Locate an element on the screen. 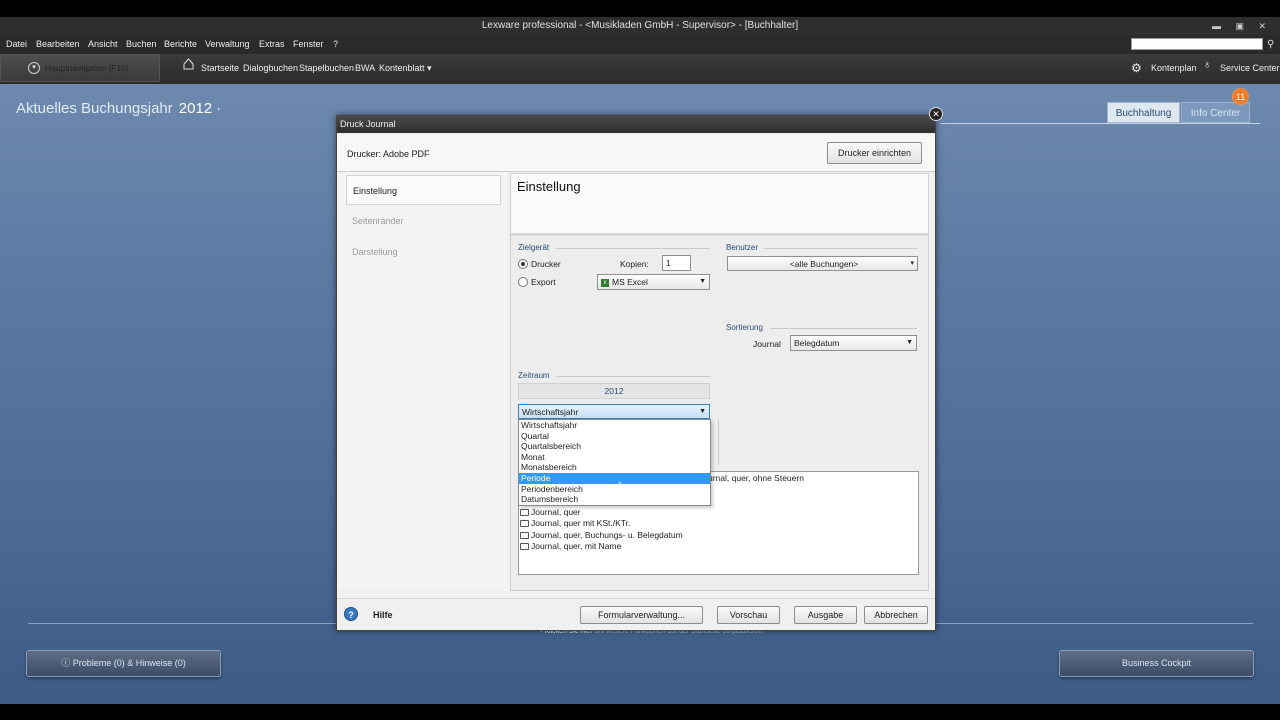  radio-export-label: Export is located at coordinates (543, 282).